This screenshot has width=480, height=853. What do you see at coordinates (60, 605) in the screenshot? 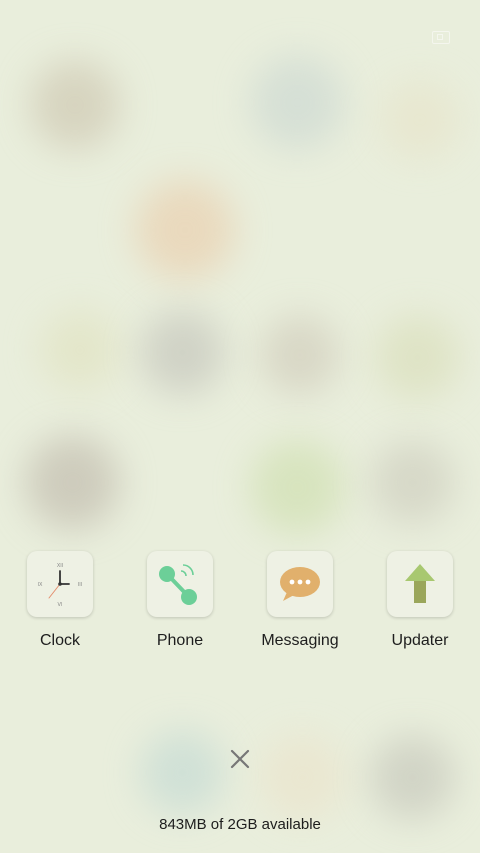
I see `svg-text: VI` at bounding box center [60, 605].